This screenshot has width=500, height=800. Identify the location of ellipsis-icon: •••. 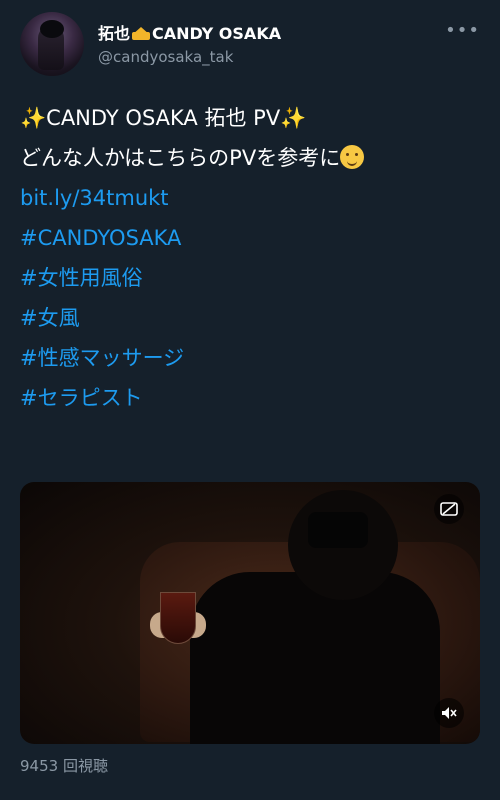
(462, 30).